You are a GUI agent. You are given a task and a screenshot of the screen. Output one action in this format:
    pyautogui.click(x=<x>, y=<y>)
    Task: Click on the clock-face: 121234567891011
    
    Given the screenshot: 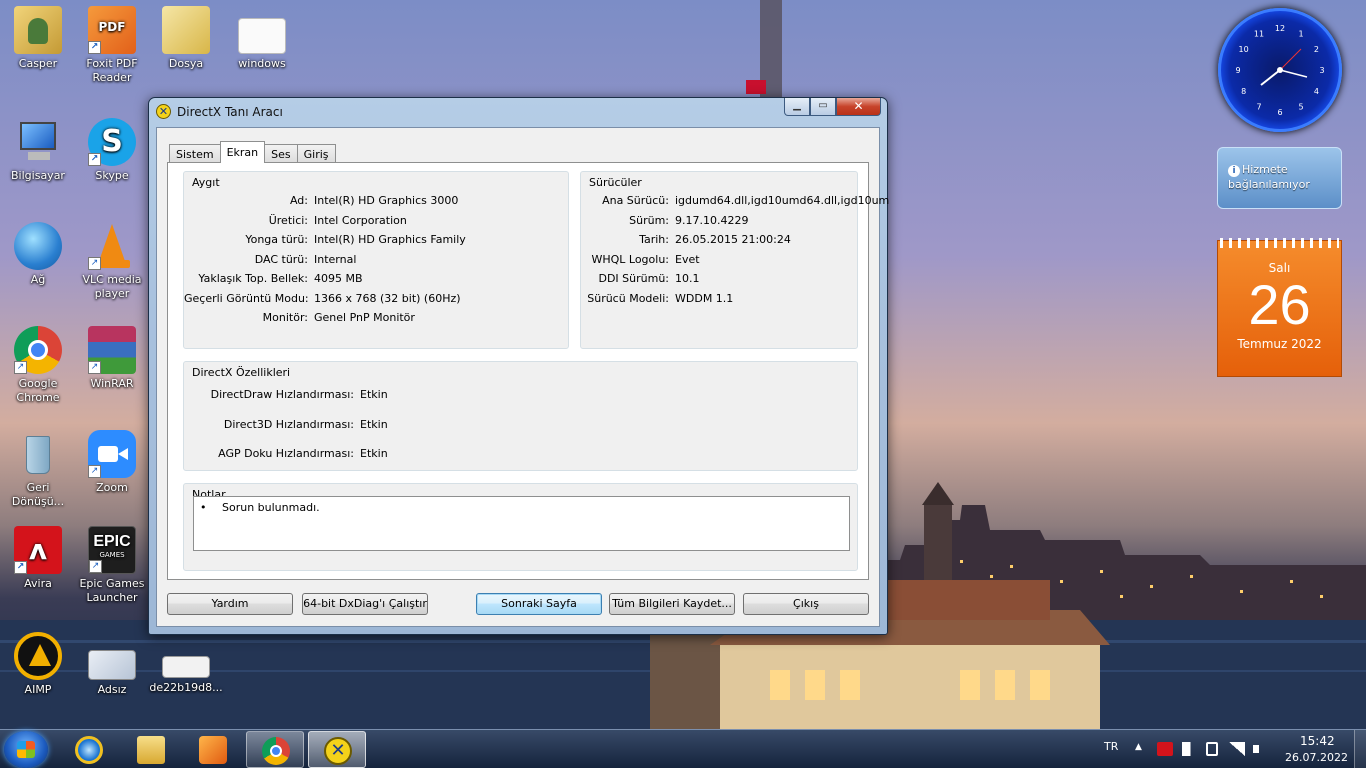 What is the action you would take?
    pyautogui.click(x=1279, y=70)
    